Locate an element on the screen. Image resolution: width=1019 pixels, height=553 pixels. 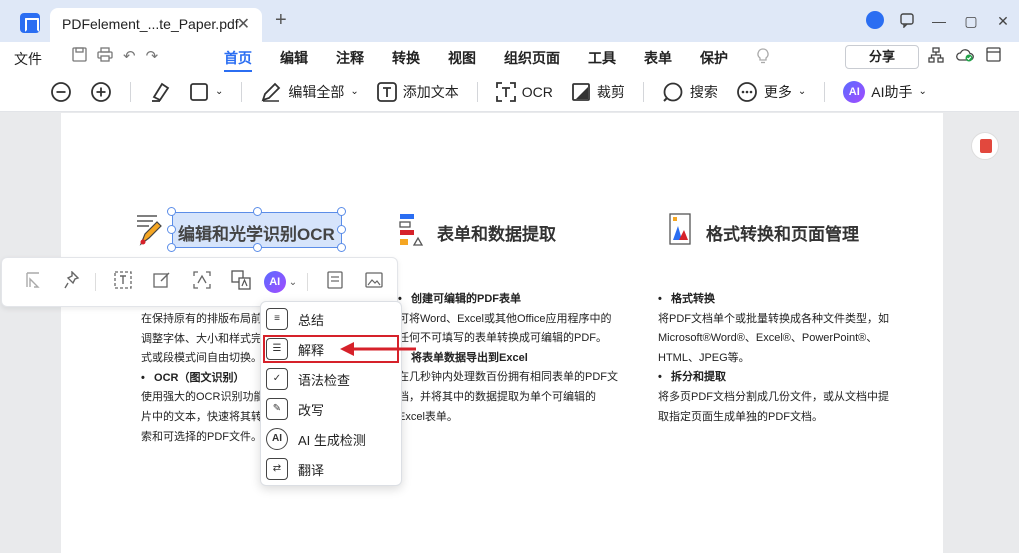
ai-tools-dropdown-button: AI ⌄ is located at coordinates (280, 282).